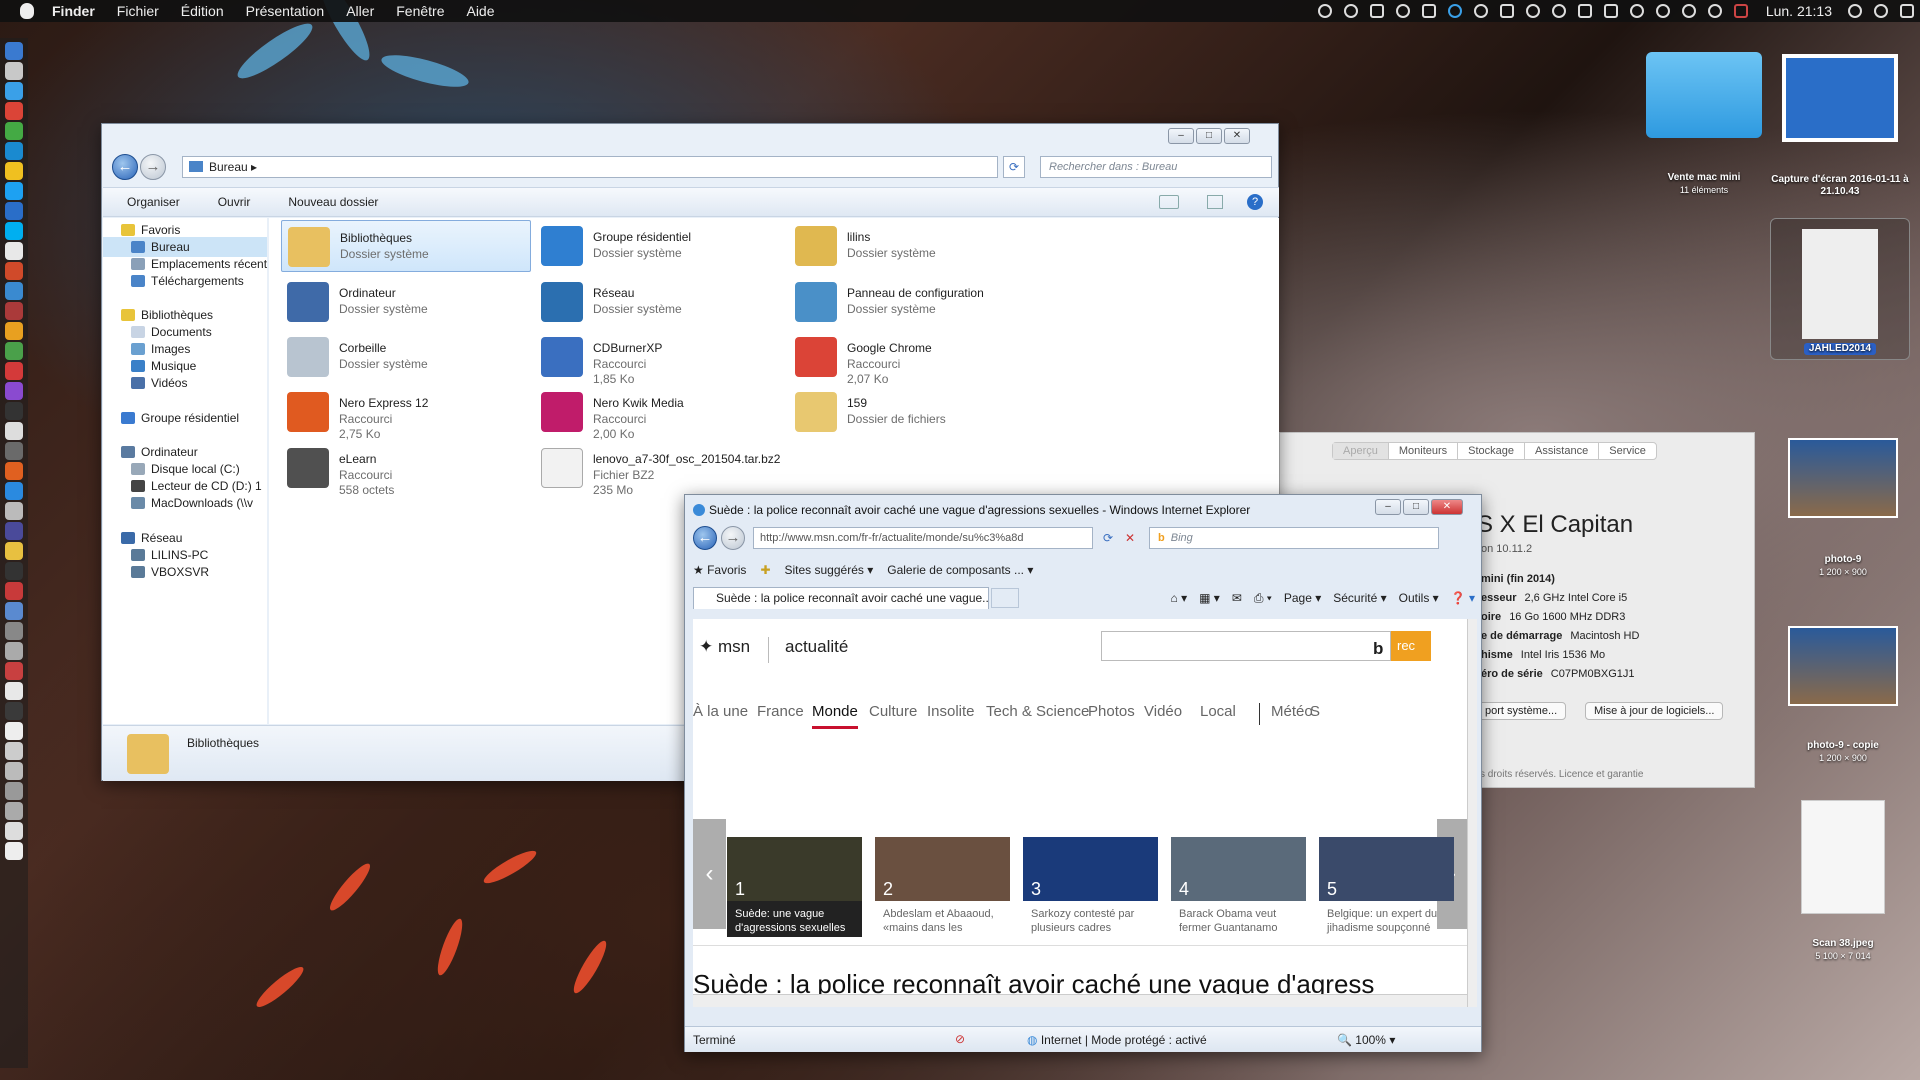 This screenshot has width=1920, height=1080. What do you see at coordinates (185, 281) in the screenshot?
I see `nav-item: Téléchargements` at bounding box center [185, 281].